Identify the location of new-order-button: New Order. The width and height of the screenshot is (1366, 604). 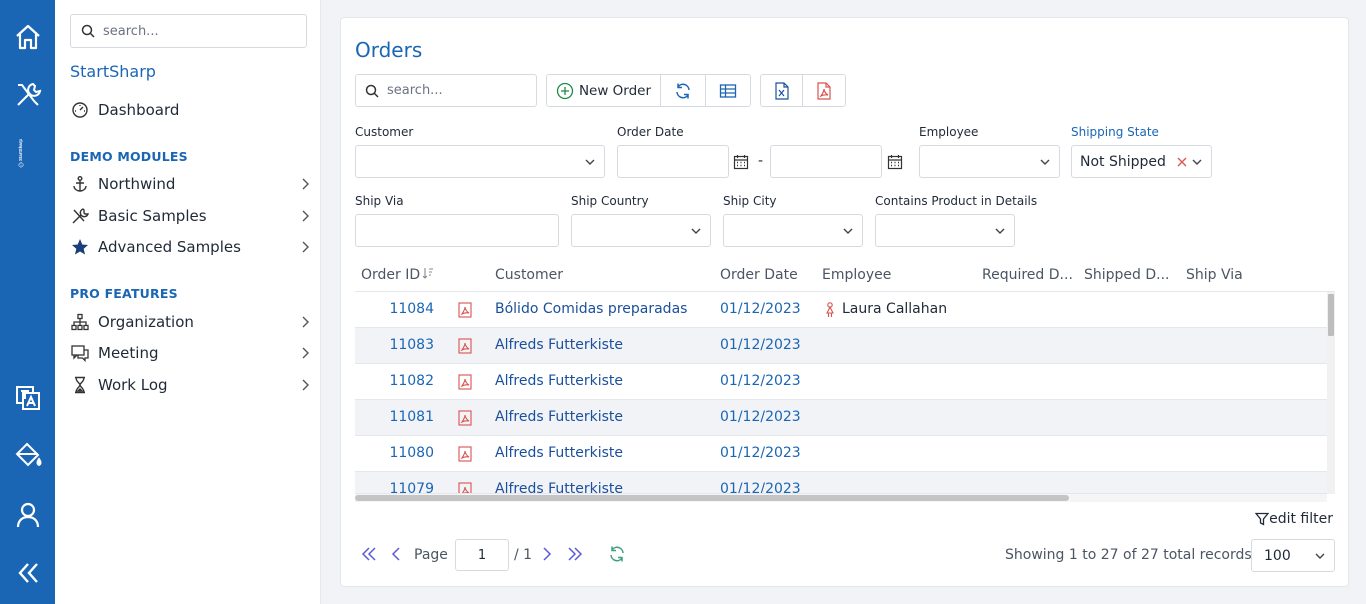
(604, 90).